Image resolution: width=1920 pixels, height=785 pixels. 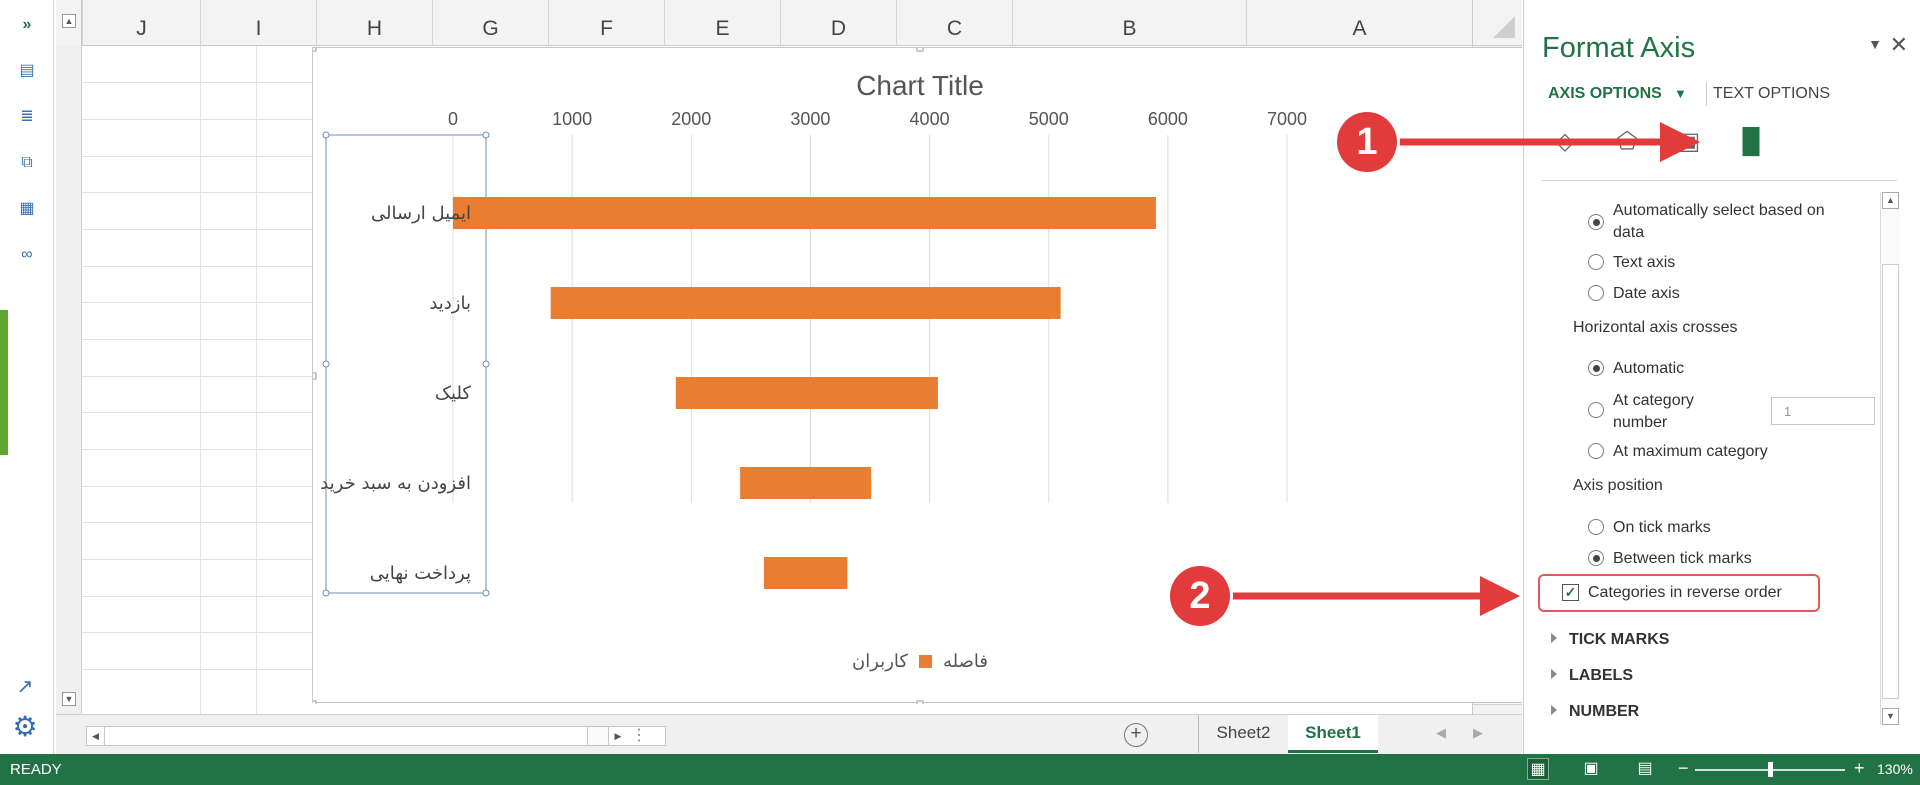 What do you see at coordinates (27, 163) in the screenshot?
I see `layers-icon: ⧉` at bounding box center [27, 163].